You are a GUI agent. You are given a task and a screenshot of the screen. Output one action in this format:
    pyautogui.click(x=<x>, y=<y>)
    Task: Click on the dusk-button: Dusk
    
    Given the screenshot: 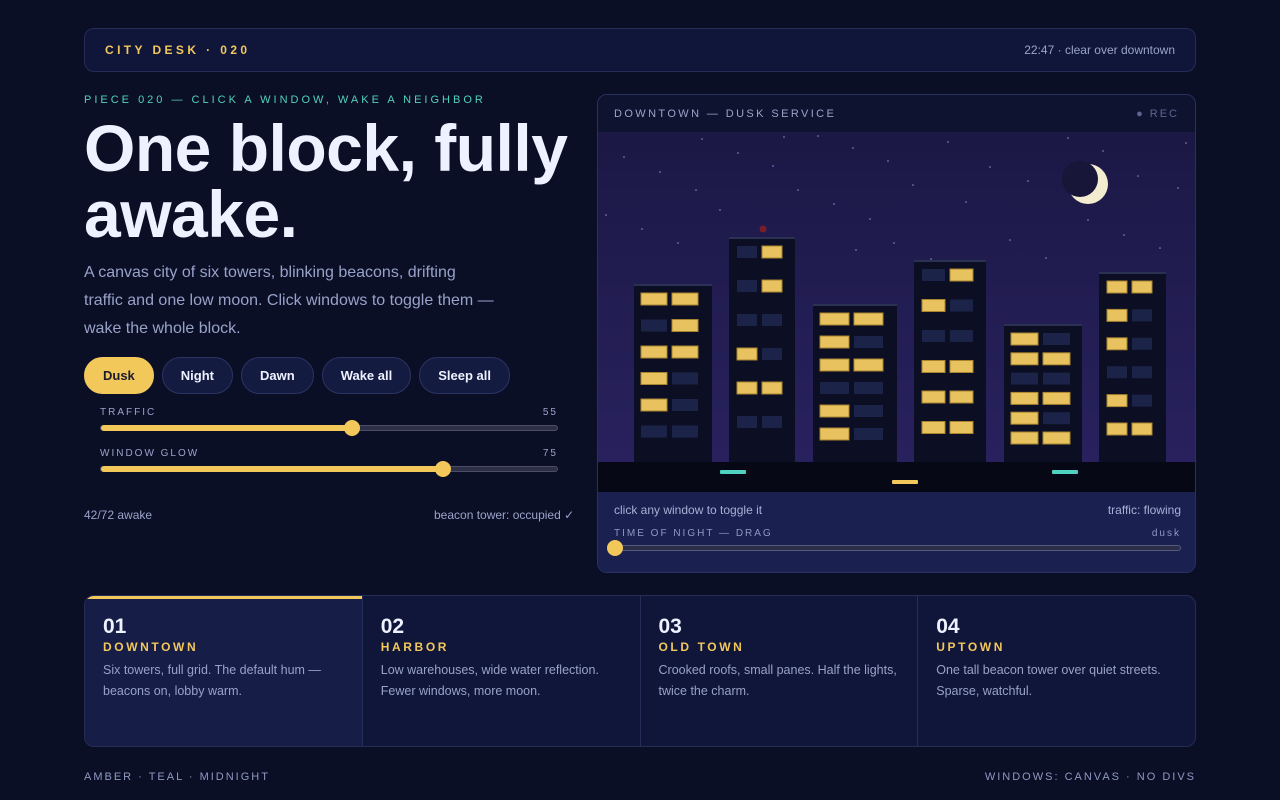 What is the action you would take?
    pyautogui.click(x=119, y=375)
    